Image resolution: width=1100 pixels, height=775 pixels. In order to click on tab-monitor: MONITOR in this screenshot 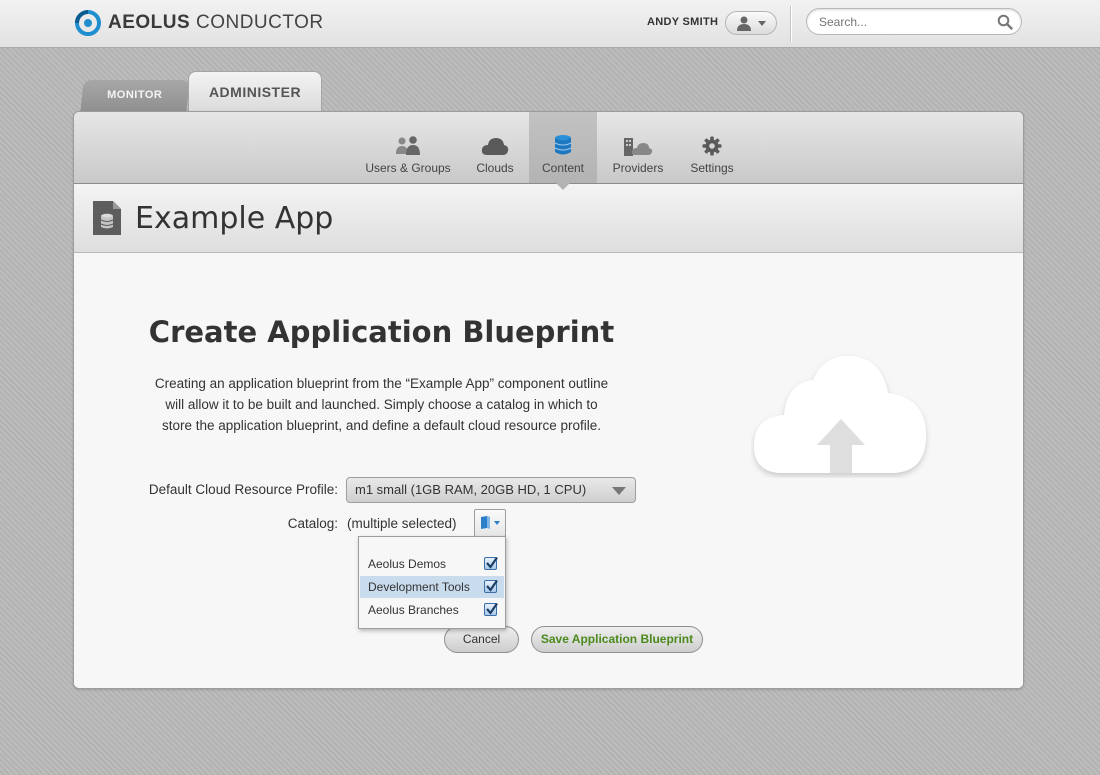, I will do `click(135, 96)`.